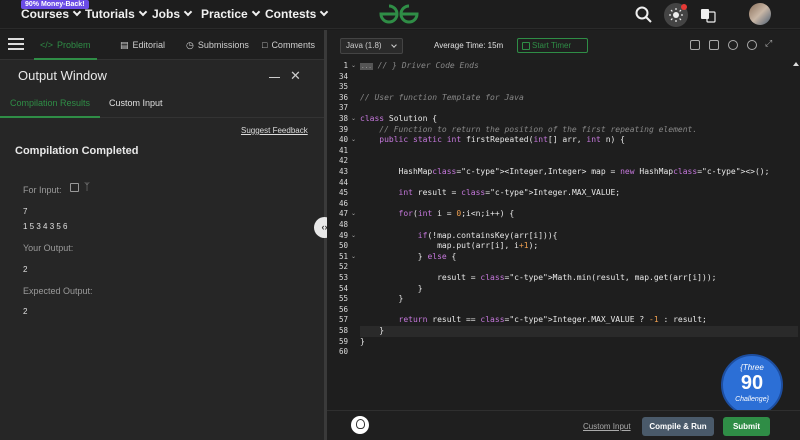  I want to click on tab-compilation-results: Compilation Results, so click(50, 103).